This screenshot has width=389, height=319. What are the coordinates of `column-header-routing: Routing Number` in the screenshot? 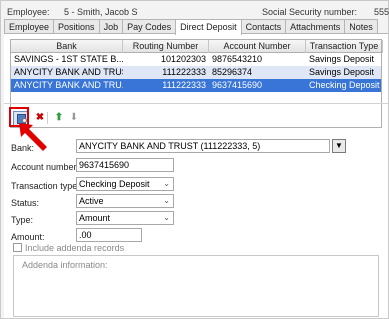 It's located at (166, 46).